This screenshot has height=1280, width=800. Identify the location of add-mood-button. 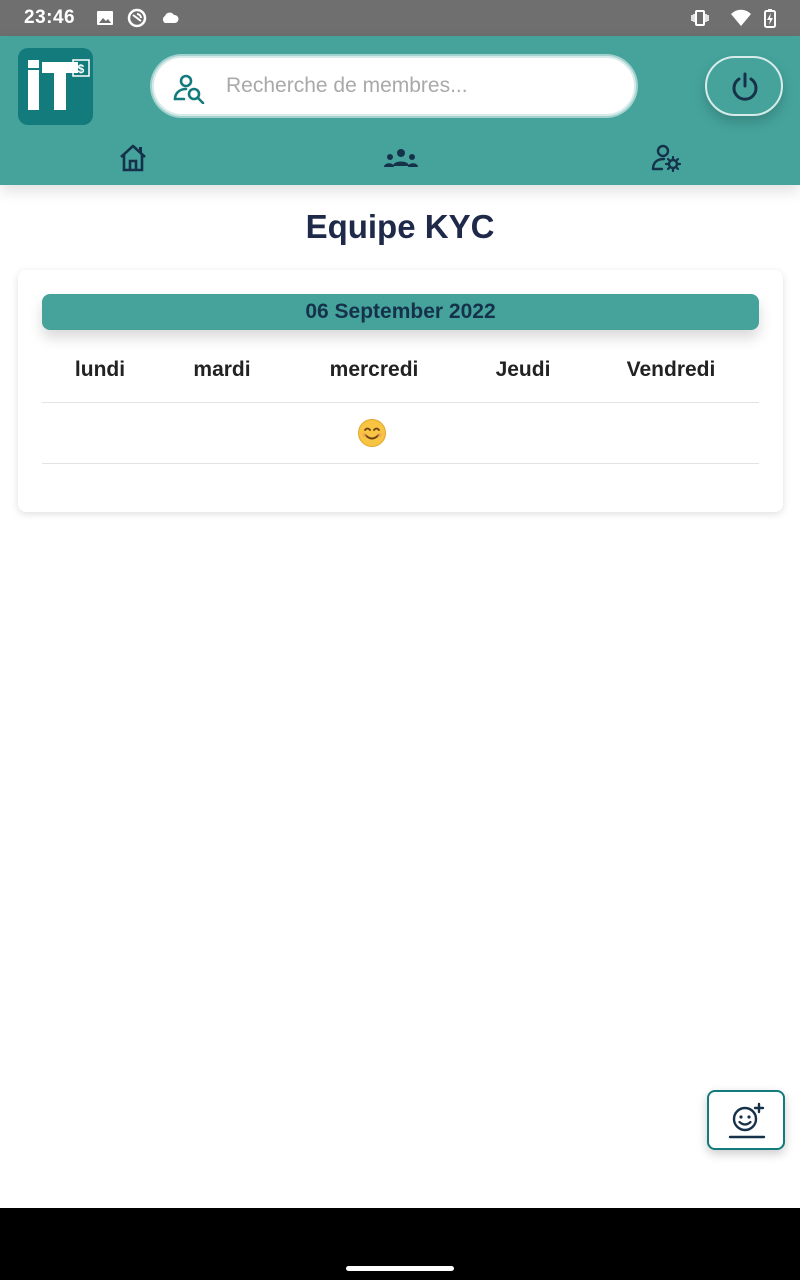
(746, 1120).